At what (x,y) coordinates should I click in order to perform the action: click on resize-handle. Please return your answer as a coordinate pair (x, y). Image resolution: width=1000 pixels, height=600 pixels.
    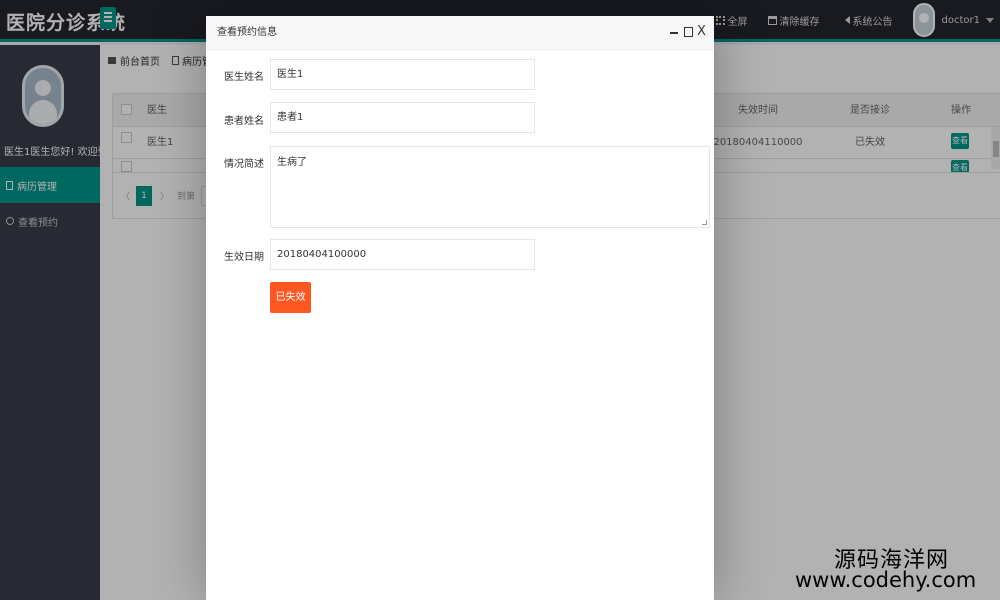
    Looking at the image, I should click on (704, 222).